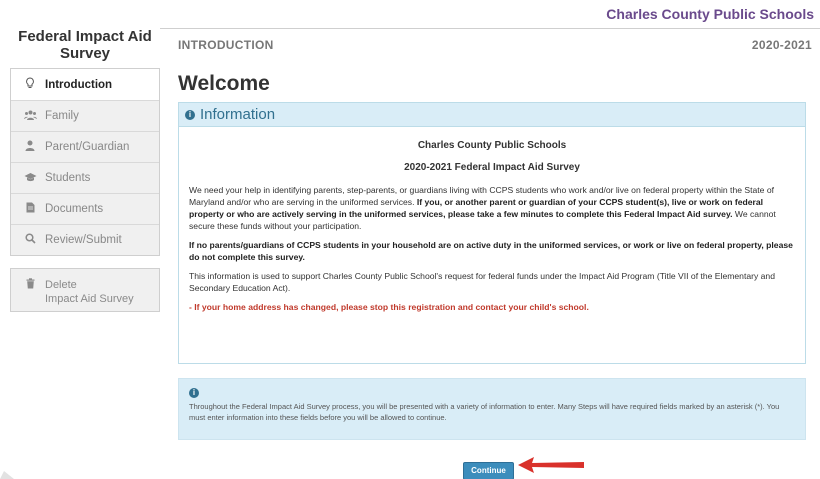 Image resolution: width=820 pixels, height=479 pixels. Describe the element at coordinates (488, 470) in the screenshot. I see `continue-button: Continue` at that location.